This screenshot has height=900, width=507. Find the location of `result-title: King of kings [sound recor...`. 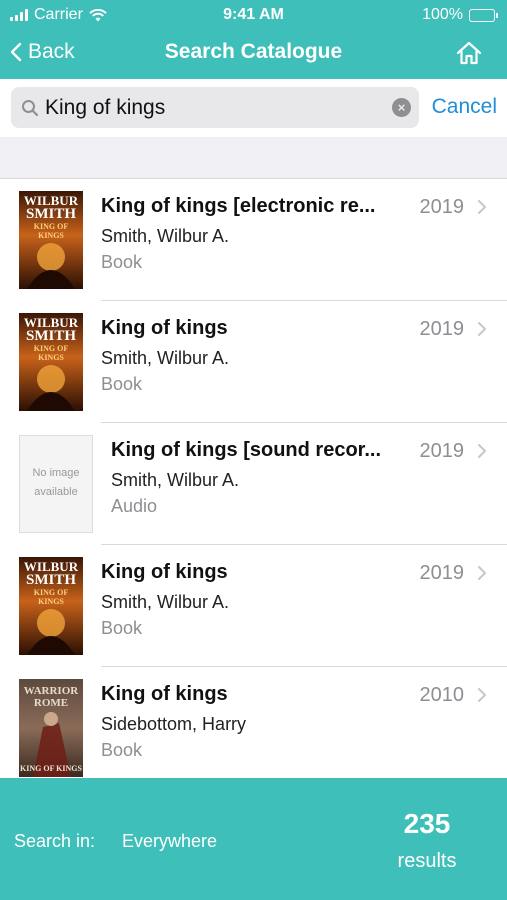

result-title: King of kings [sound recor... is located at coordinates (246, 450).